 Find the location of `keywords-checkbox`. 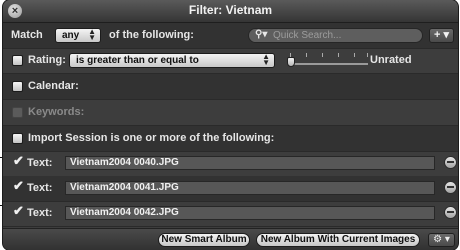

keywords-checkbox is located at coordinates (17, 112).